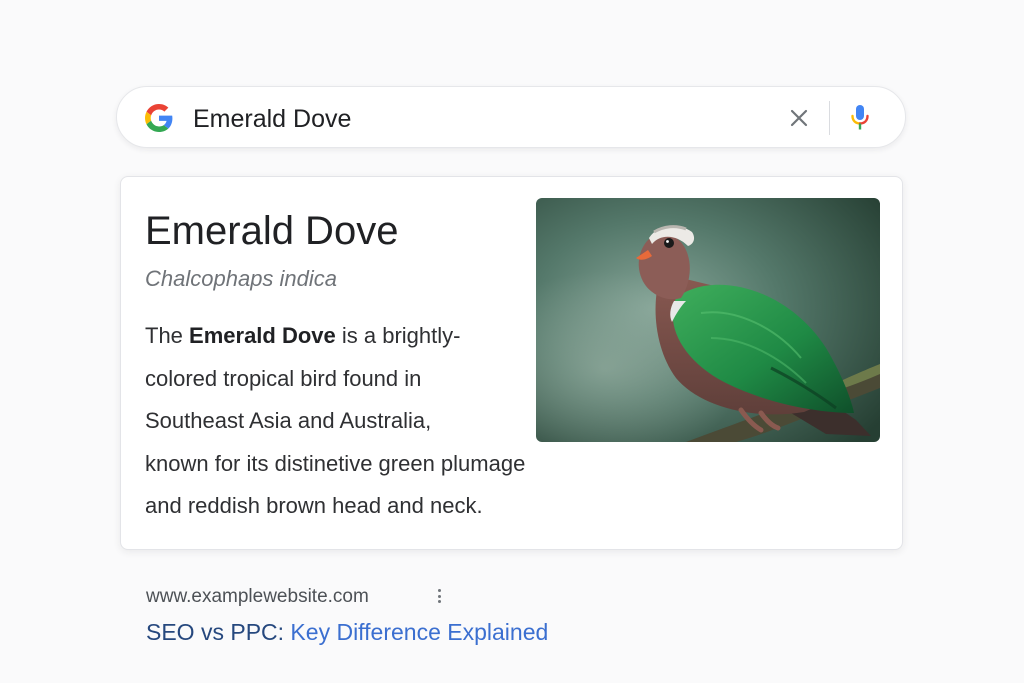  What do you see at coordinates (288, 420) in the screenshot?
I see `description-line: Southeast Asia and Australia,` at bounding box center [288, 420].